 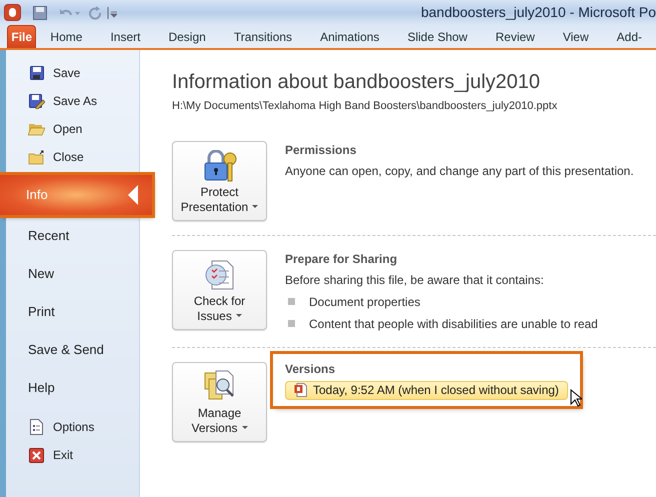 I want to click on save-icon, so click(x=40, y=13).